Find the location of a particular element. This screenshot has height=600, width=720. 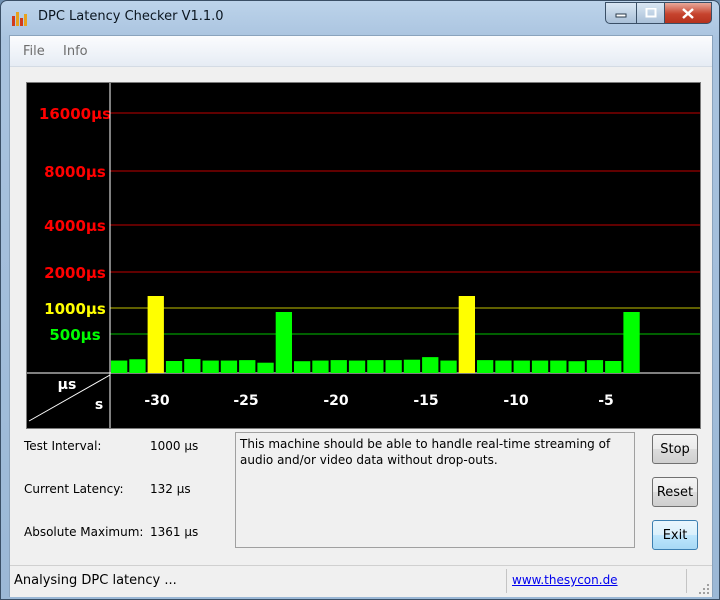

y-axis-label: 16000µs is located at coordinates (75, 114).